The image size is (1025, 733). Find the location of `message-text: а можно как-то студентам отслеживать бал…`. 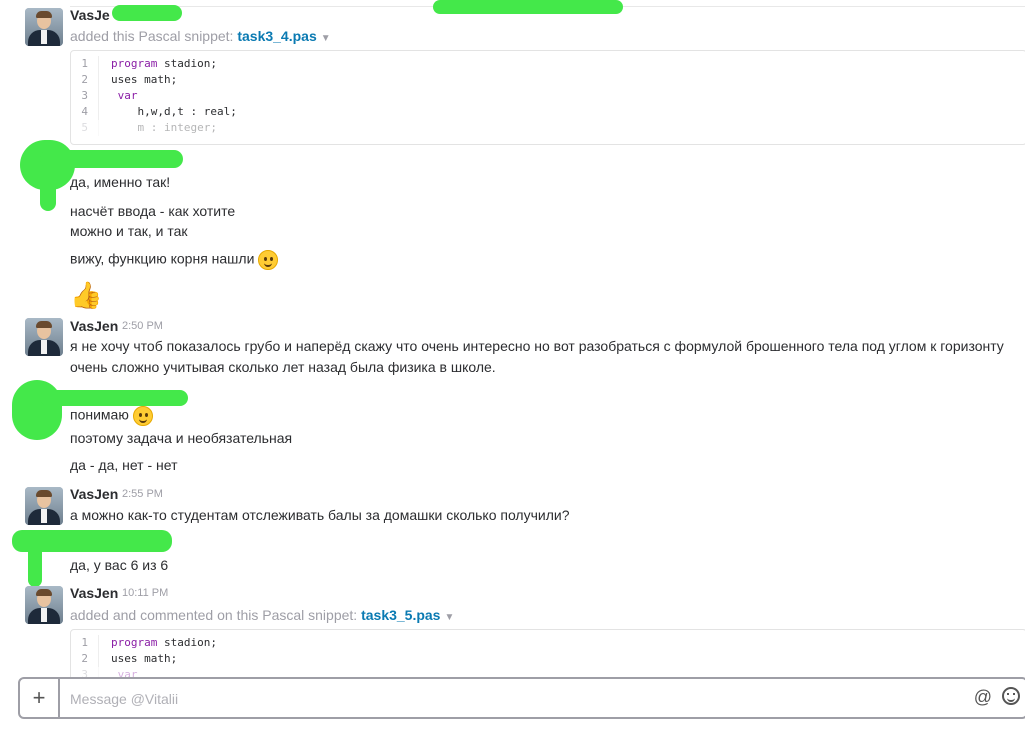

message-text: а можно как-то студентам отслеживать бал… is located at coordinates (320, 515).